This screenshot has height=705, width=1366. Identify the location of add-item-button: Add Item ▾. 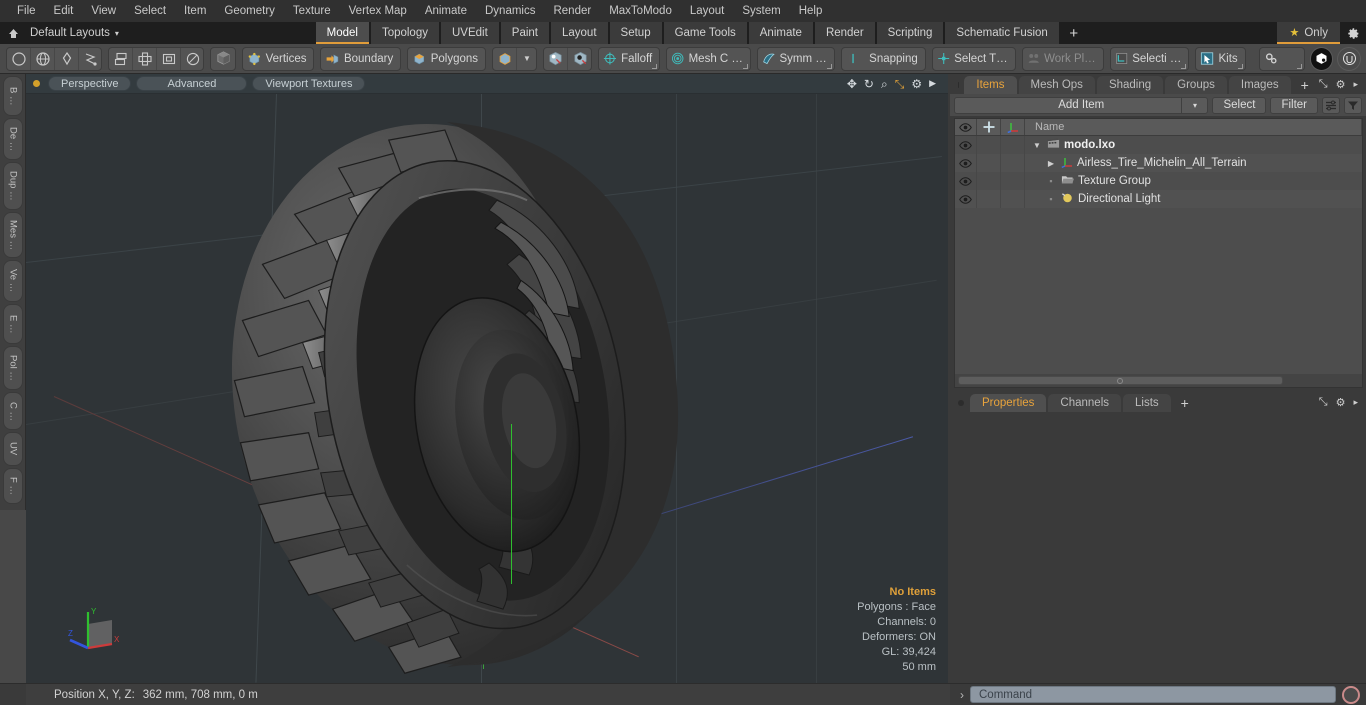
(1081, 105).